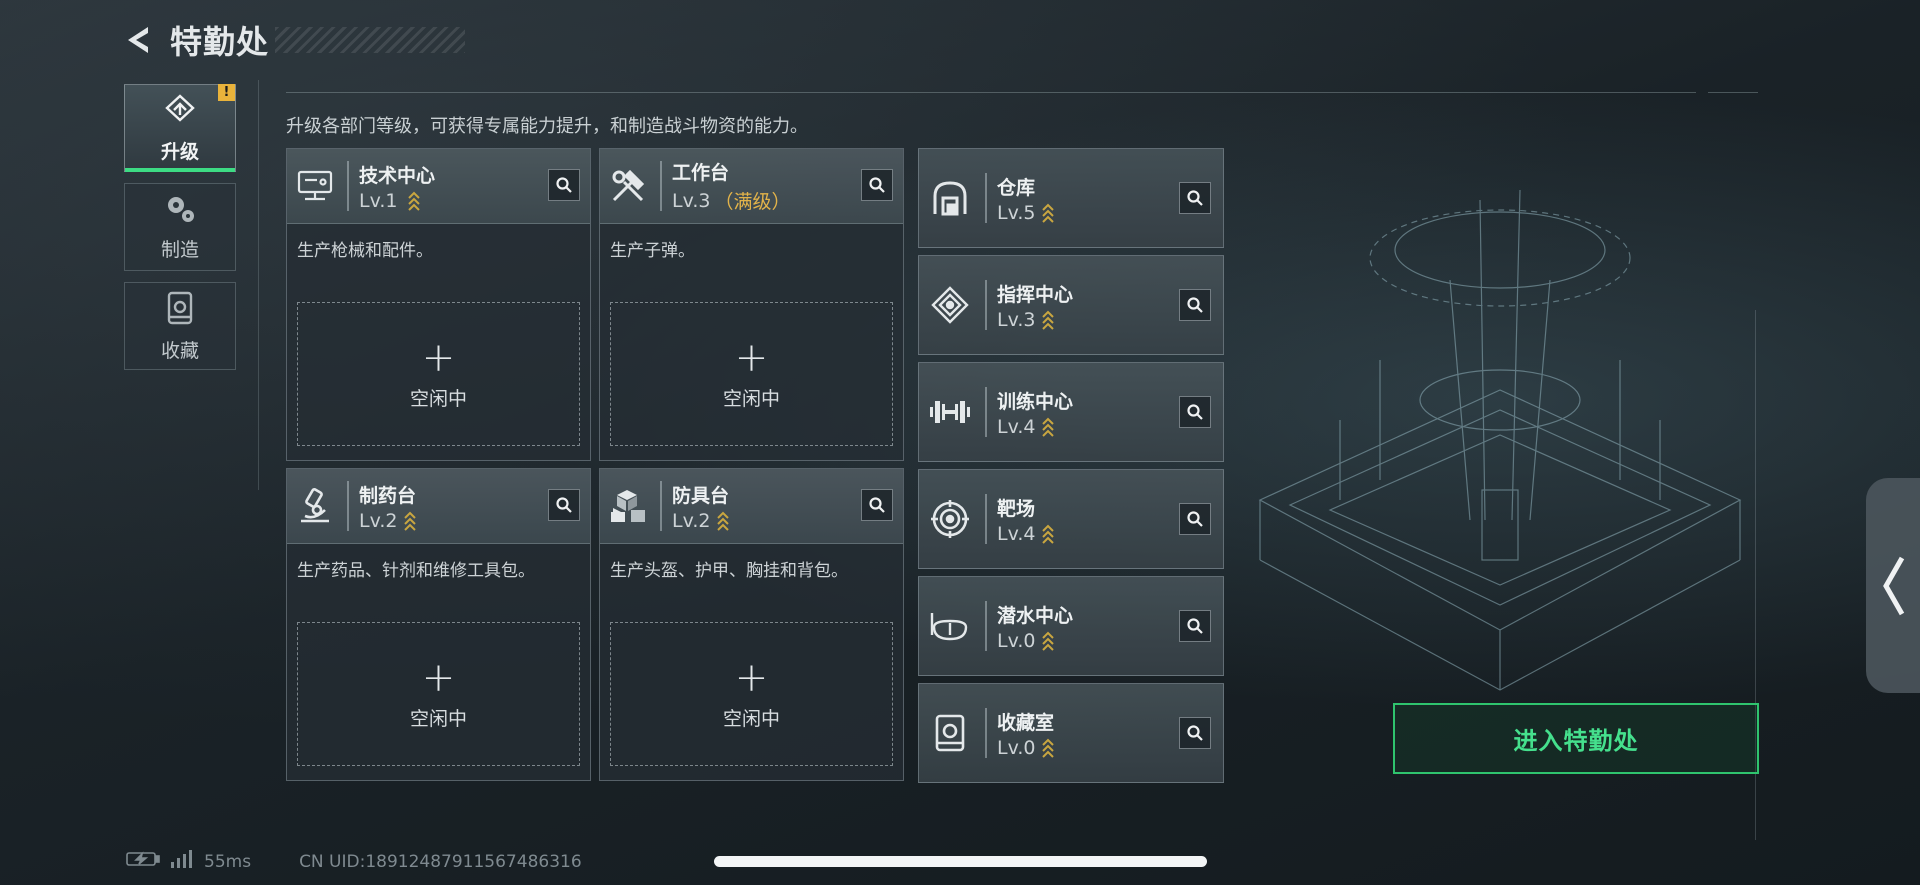 Image resolution: width=1920 pixels, height=885 pixels. Describe the element at coordinates (751, 186) in the screenshot. I see `card-header: 工作台 Lv.3 （满级）` at that location.